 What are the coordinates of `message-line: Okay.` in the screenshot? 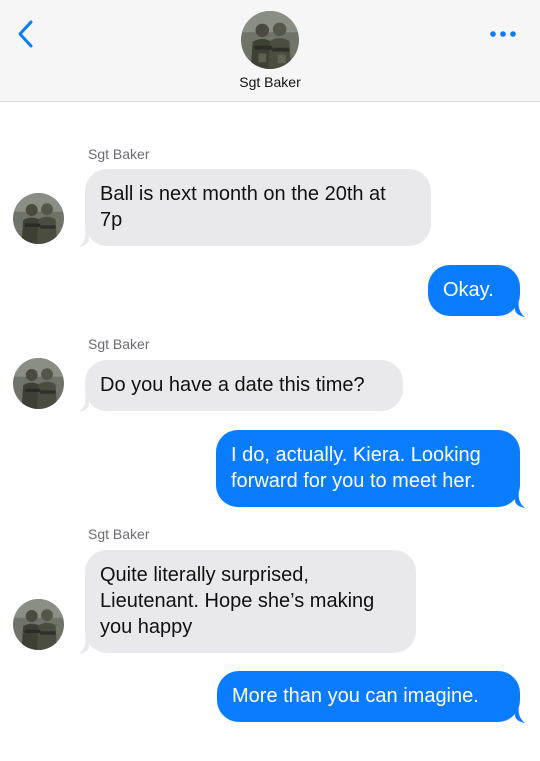 It's located at (468, 290).